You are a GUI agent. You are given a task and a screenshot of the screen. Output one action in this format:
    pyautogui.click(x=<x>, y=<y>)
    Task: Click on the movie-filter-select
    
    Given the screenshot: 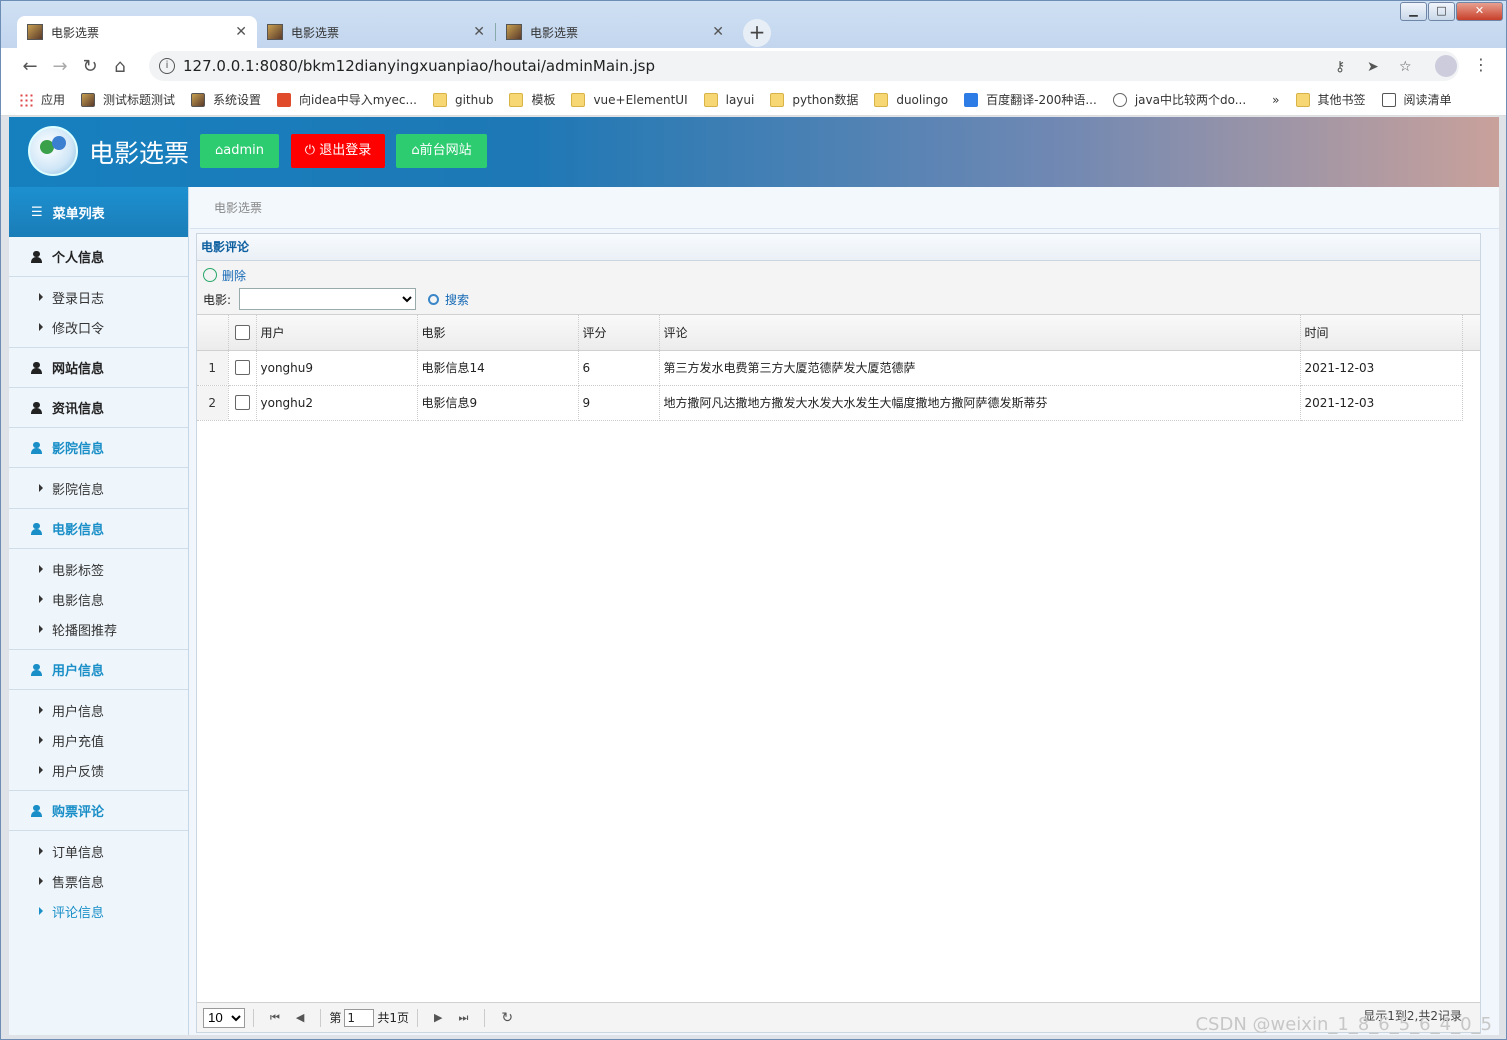 What is the action you would take?
    pyautogui.click(x=328, y=299)
    